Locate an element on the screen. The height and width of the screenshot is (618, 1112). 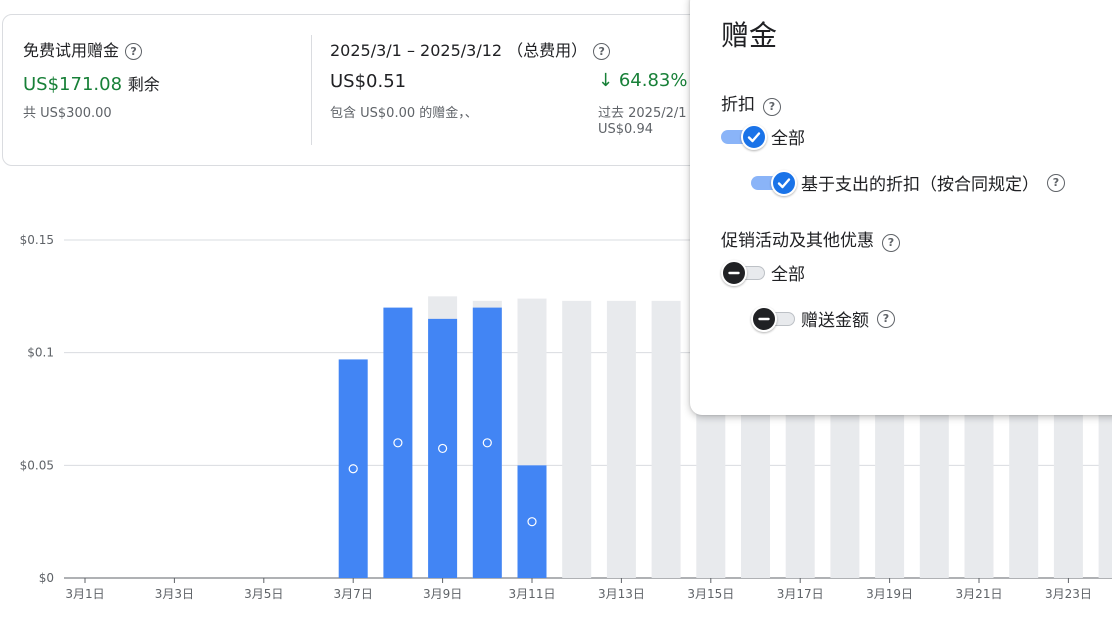
x-tick-label: 3月15日 is located at coordinates (710, 594).